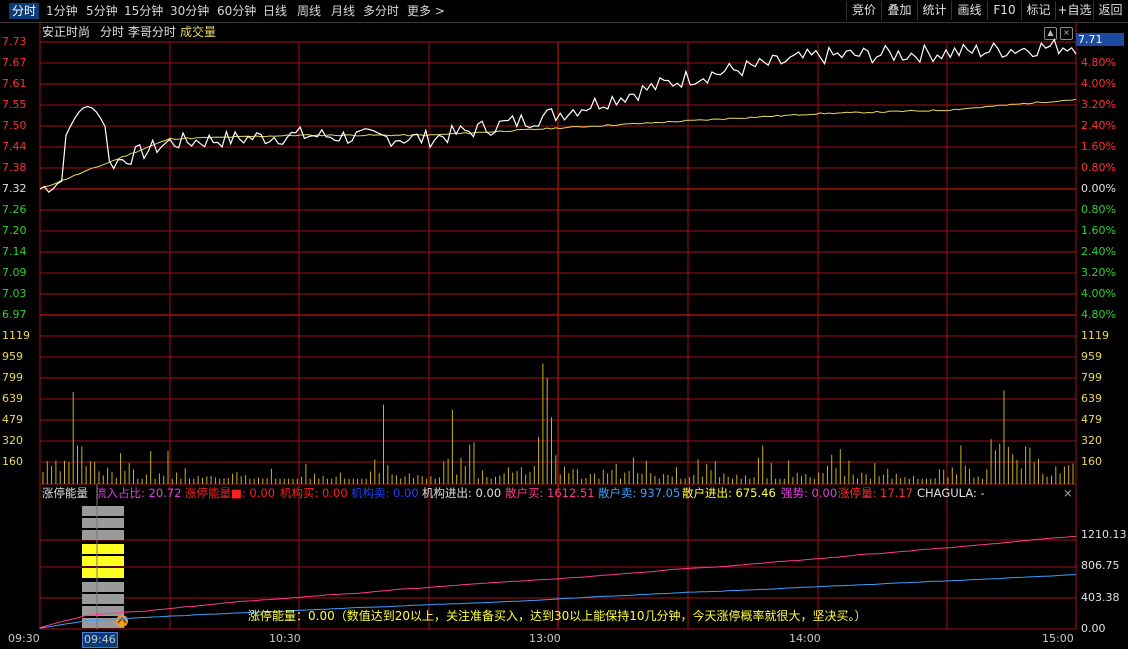 Image resolution: width=1128 pixels, height=649 pixels. I want to click on indicator-item-value: 937.05, so click(658, 493).